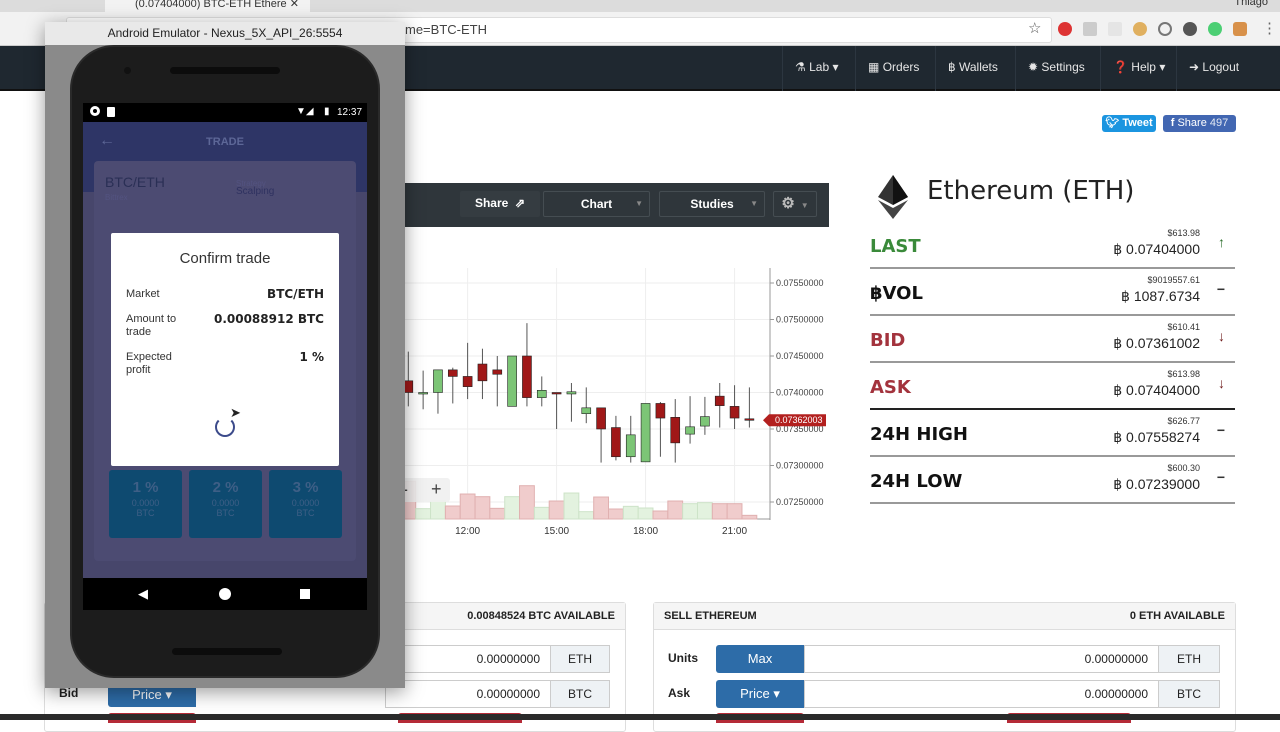 The width and height of the screenshot is (1280, 732). I want to click on amount-label: Amount to trade, so click(151, 325).